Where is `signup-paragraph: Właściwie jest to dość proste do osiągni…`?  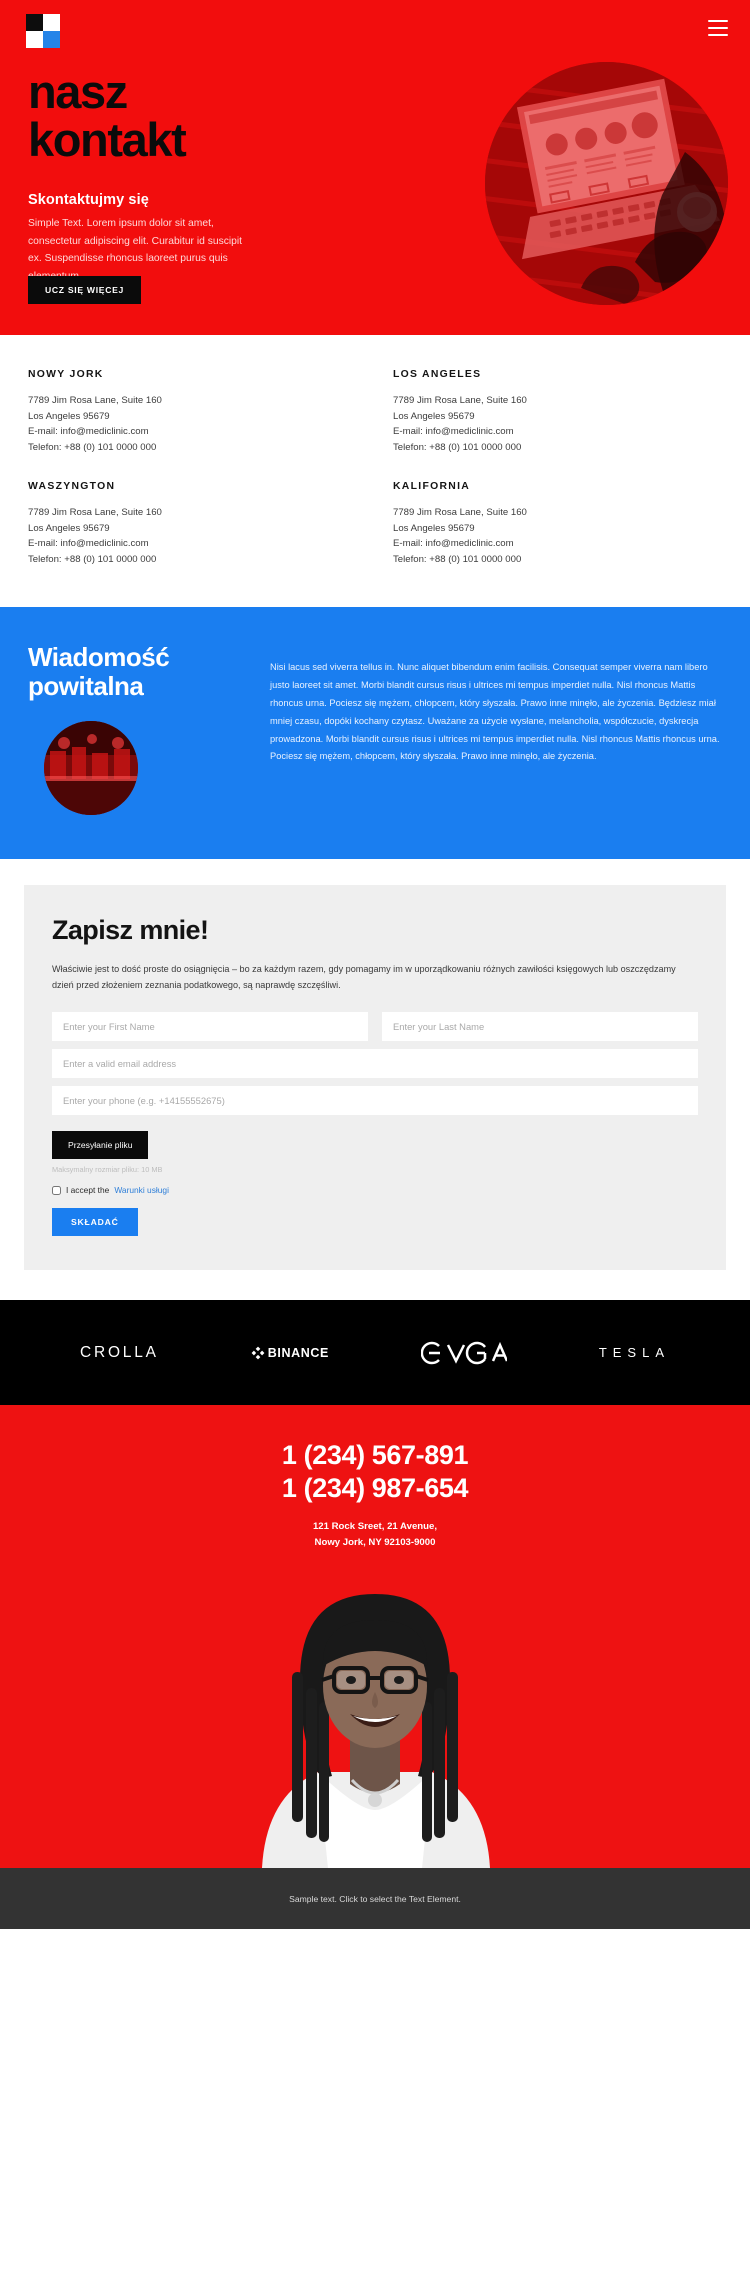 signup-paragraph: Właściwie jest to dość proste do osiągni… is located at coordinates (364, 977).